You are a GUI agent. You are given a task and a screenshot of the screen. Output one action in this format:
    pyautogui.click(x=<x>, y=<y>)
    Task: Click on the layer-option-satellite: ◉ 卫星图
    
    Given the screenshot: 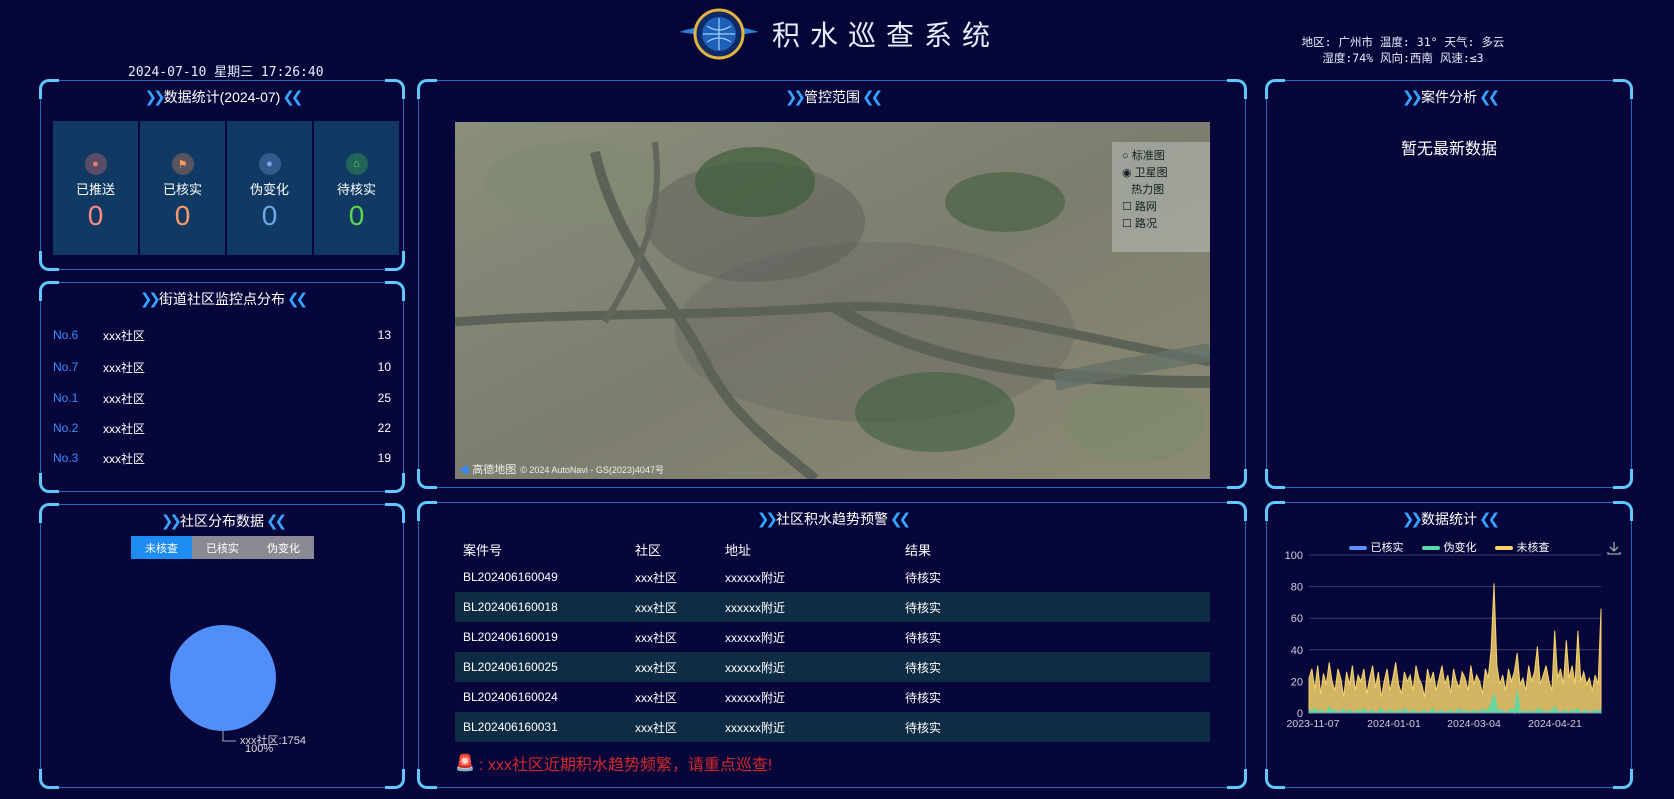 What is the action you would take?
    pyautogui.click(x=1161, y=173)
    